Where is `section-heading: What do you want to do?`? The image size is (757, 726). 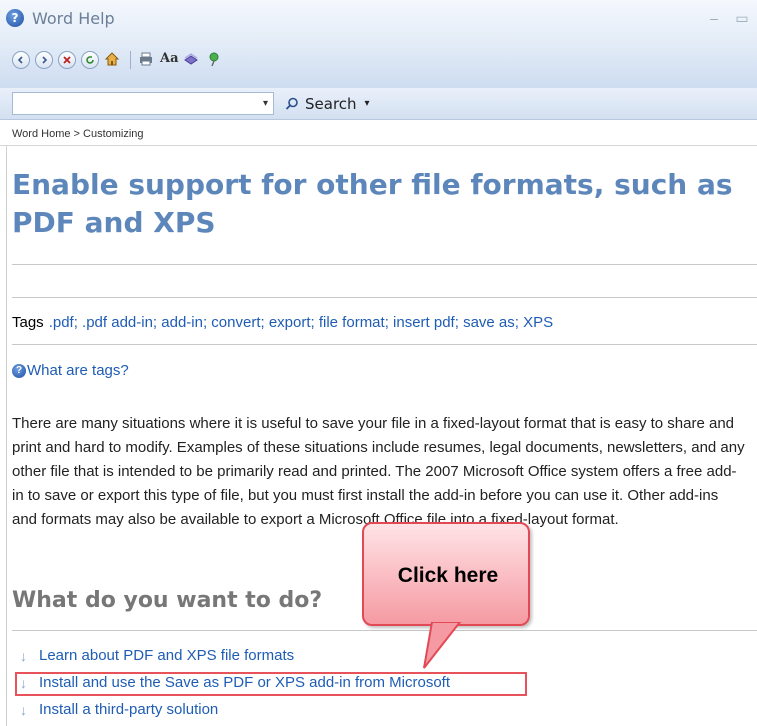
section-heading: What do you want to do? is located at coordinates (167, 600).